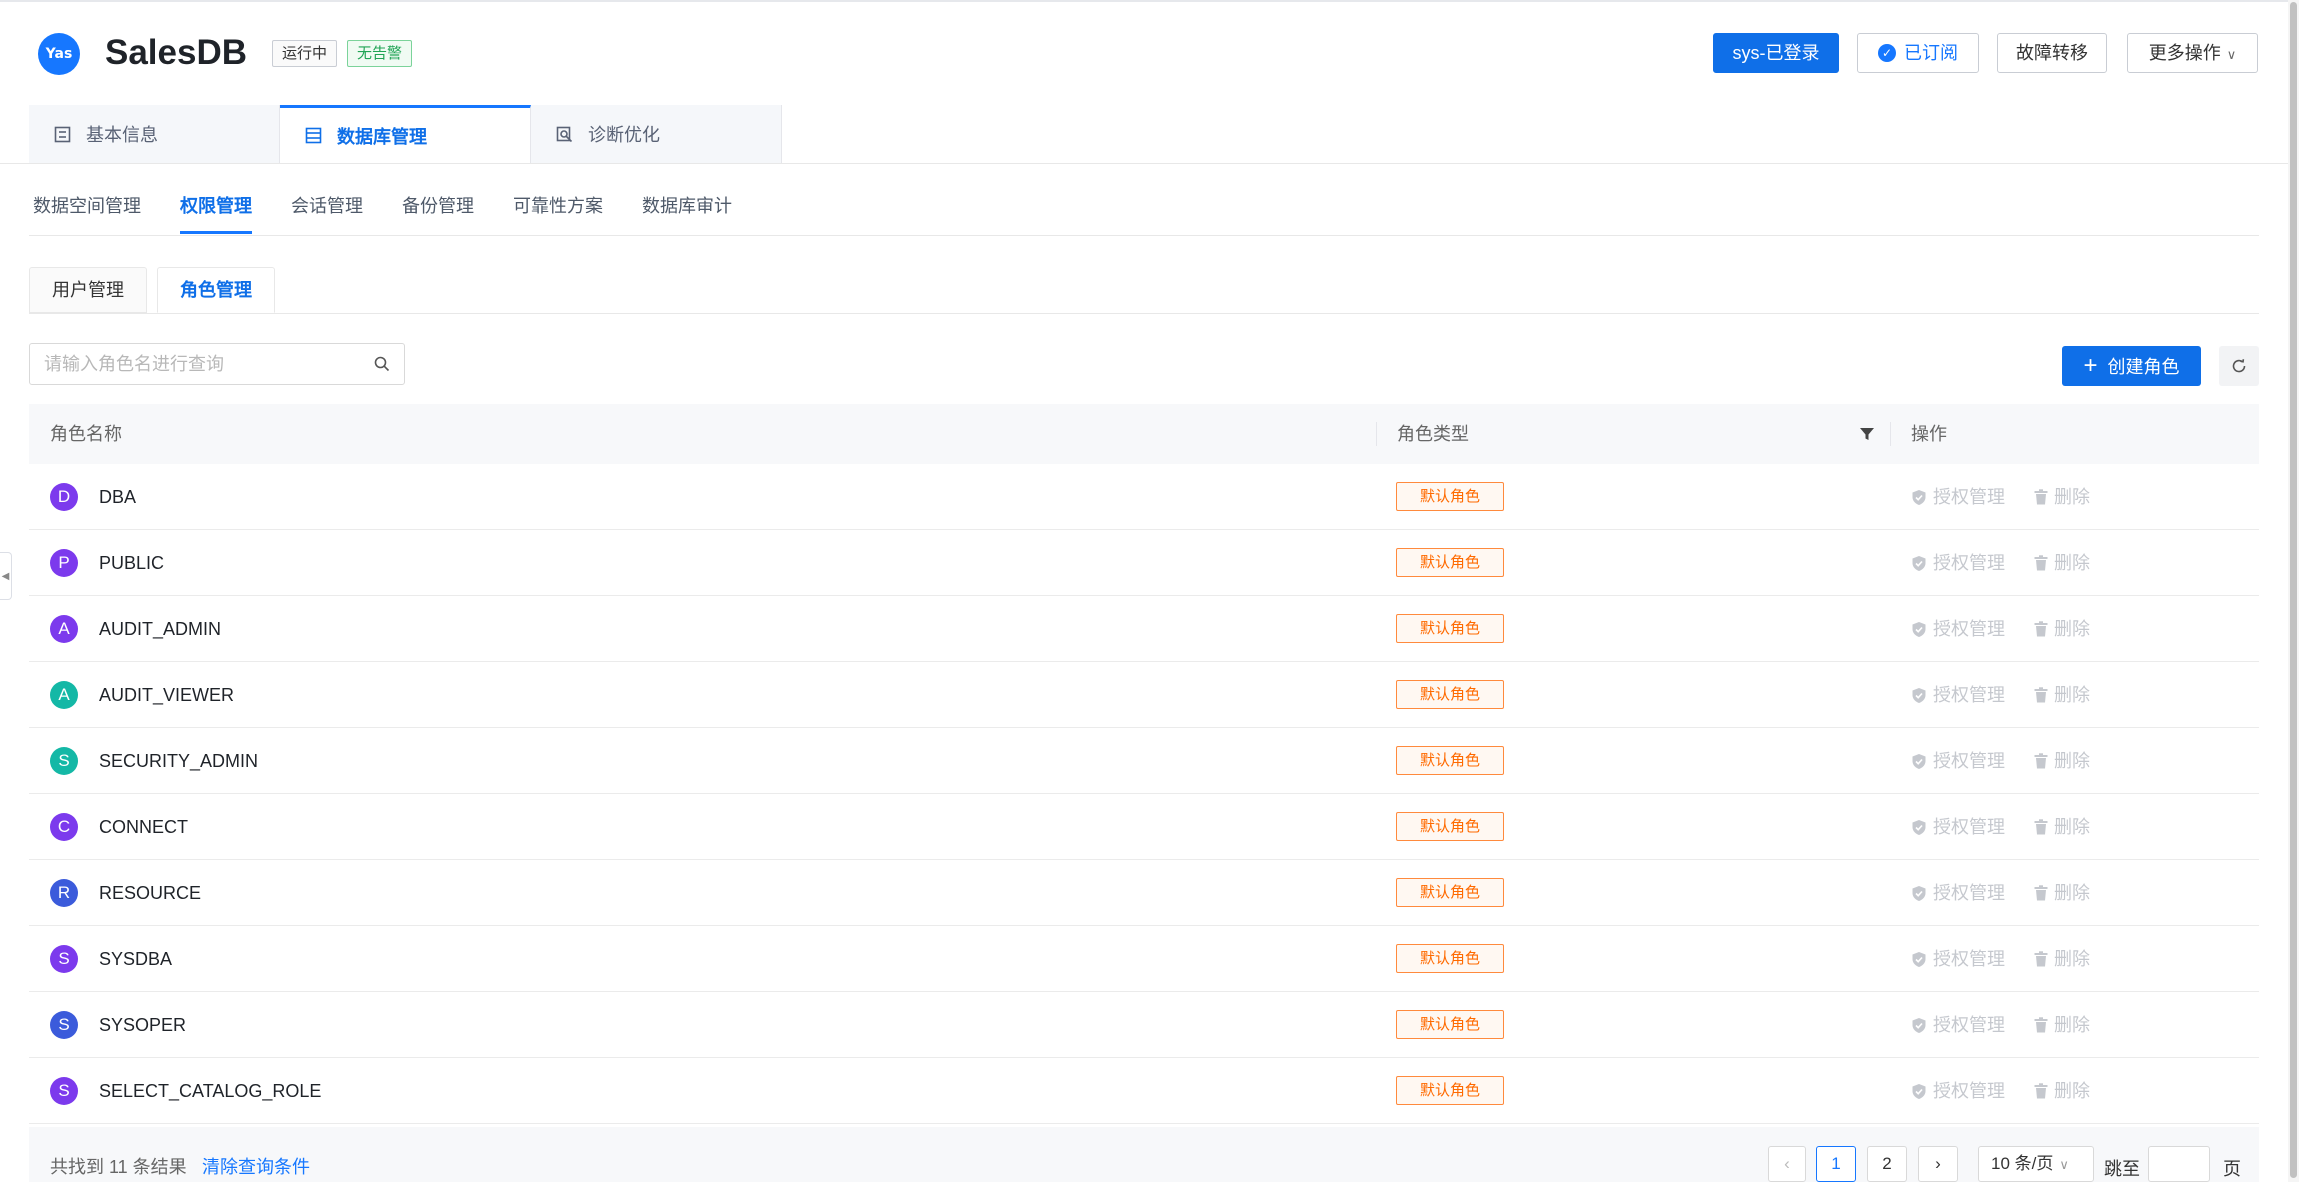  I want to click on avatar: P, so click(64, 563).